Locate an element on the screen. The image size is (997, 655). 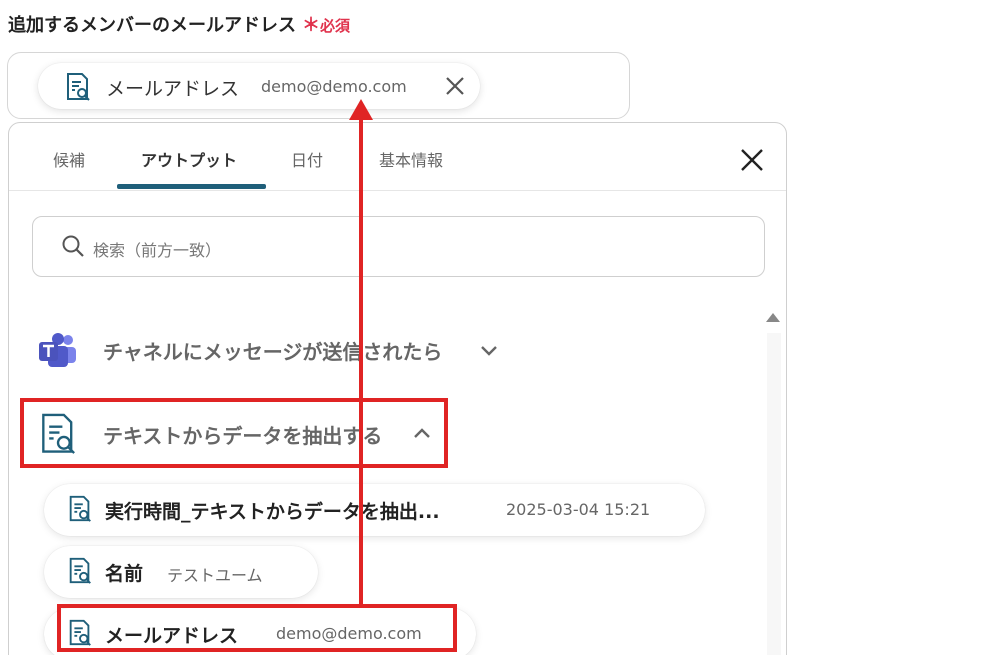
chevron-up-icon is located at coordinates (422, 436).